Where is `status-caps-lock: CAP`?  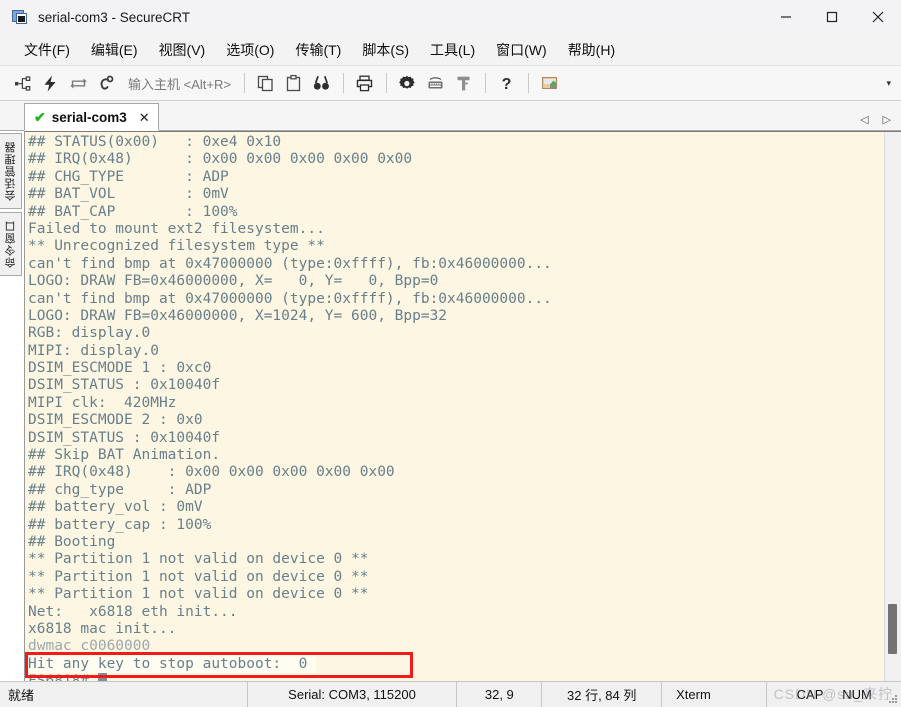 status-caps-lock: CAP is located at coordinates (810, 694).